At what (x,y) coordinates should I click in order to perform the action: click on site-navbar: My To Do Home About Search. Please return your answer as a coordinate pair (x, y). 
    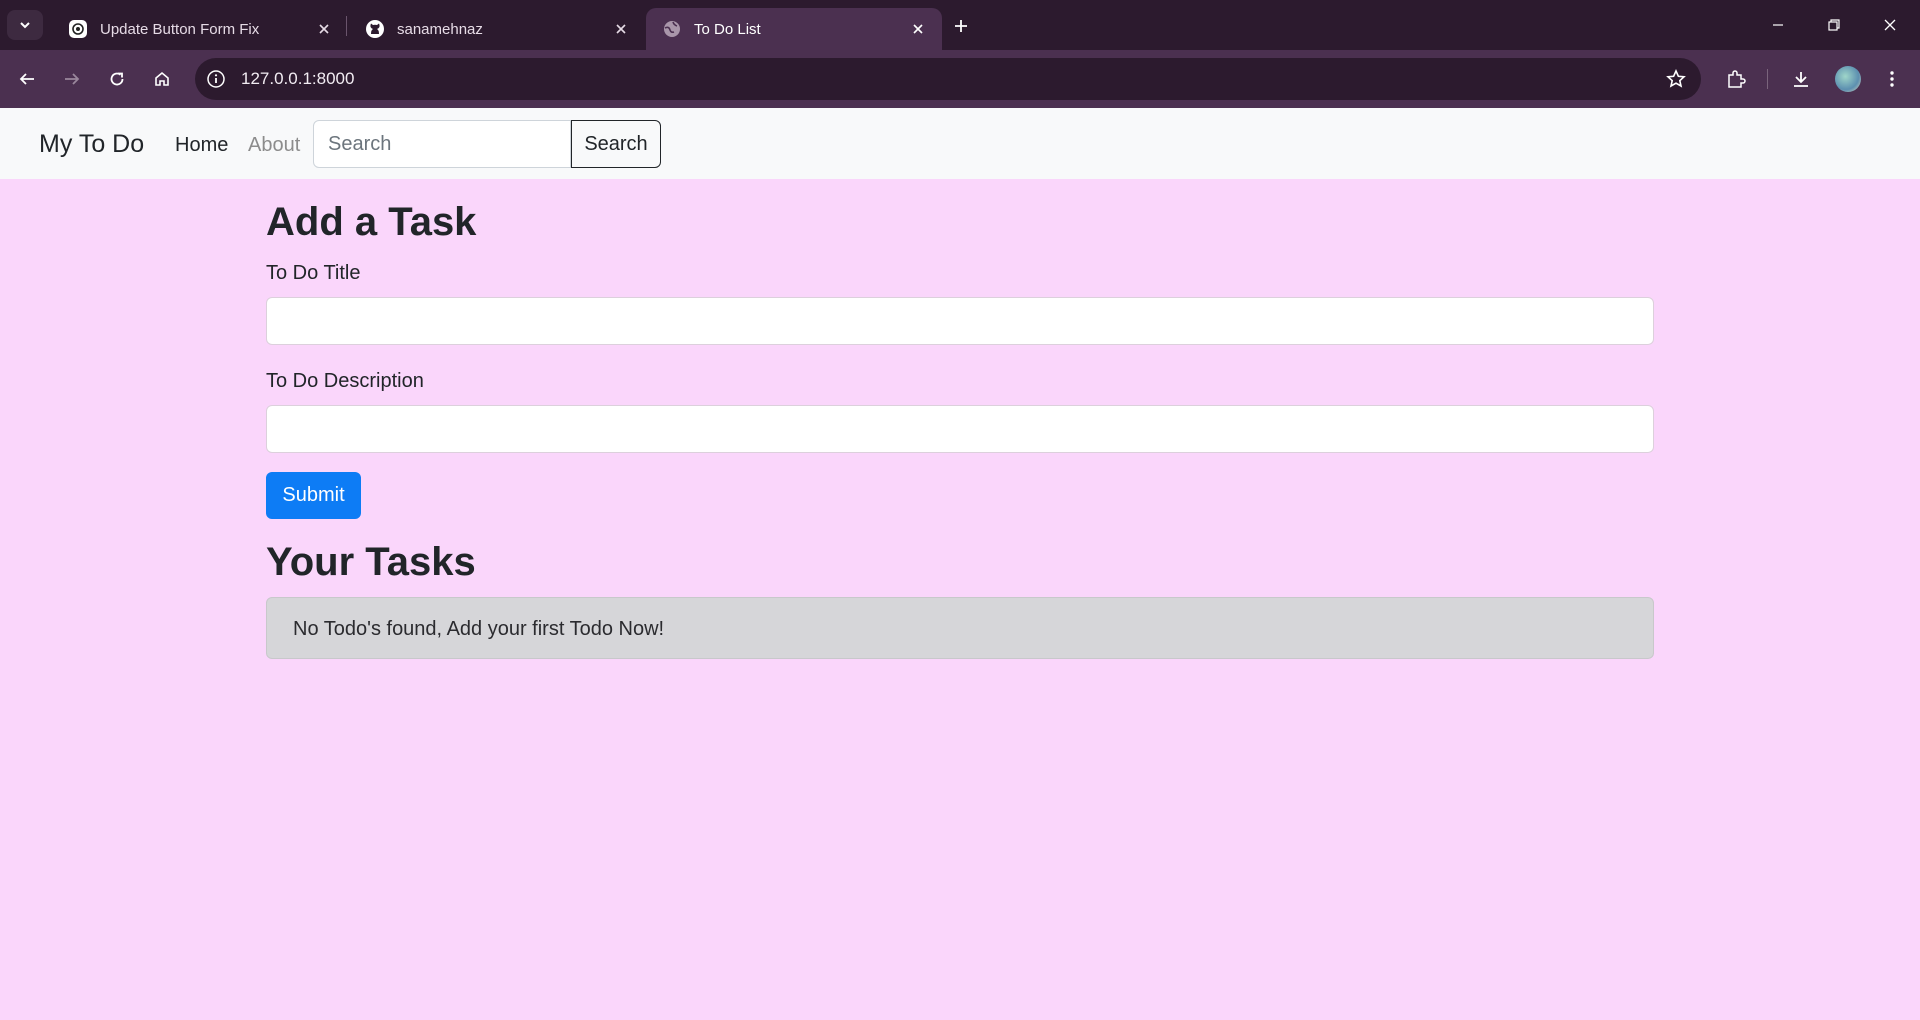
    Looking at the image, I should click on (960, 143).